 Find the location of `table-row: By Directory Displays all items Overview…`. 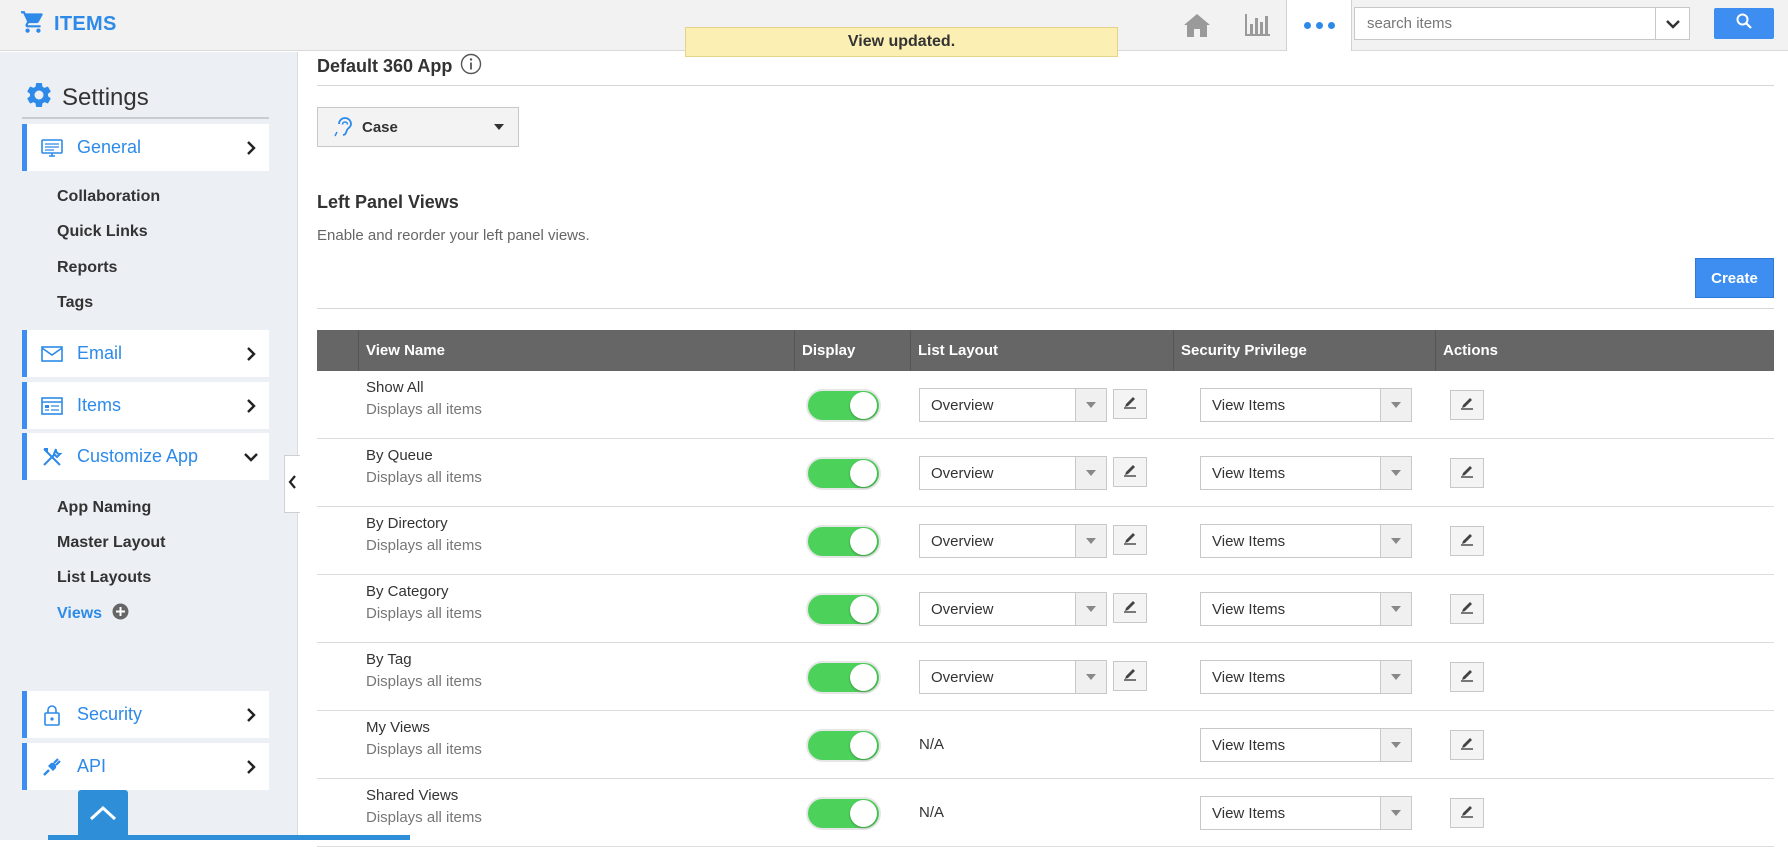

table-row: By Directory Displays all items Overview… is located at coordinates (1045, 541).